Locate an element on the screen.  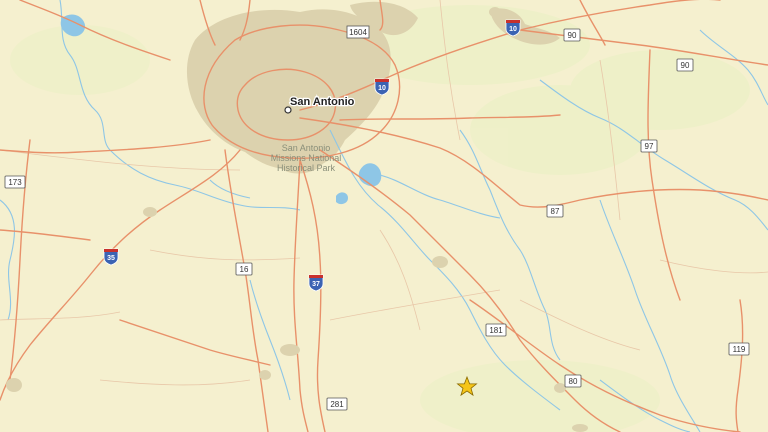
interstate-shield-10-east: 10 is located at coordinates (382, 87).